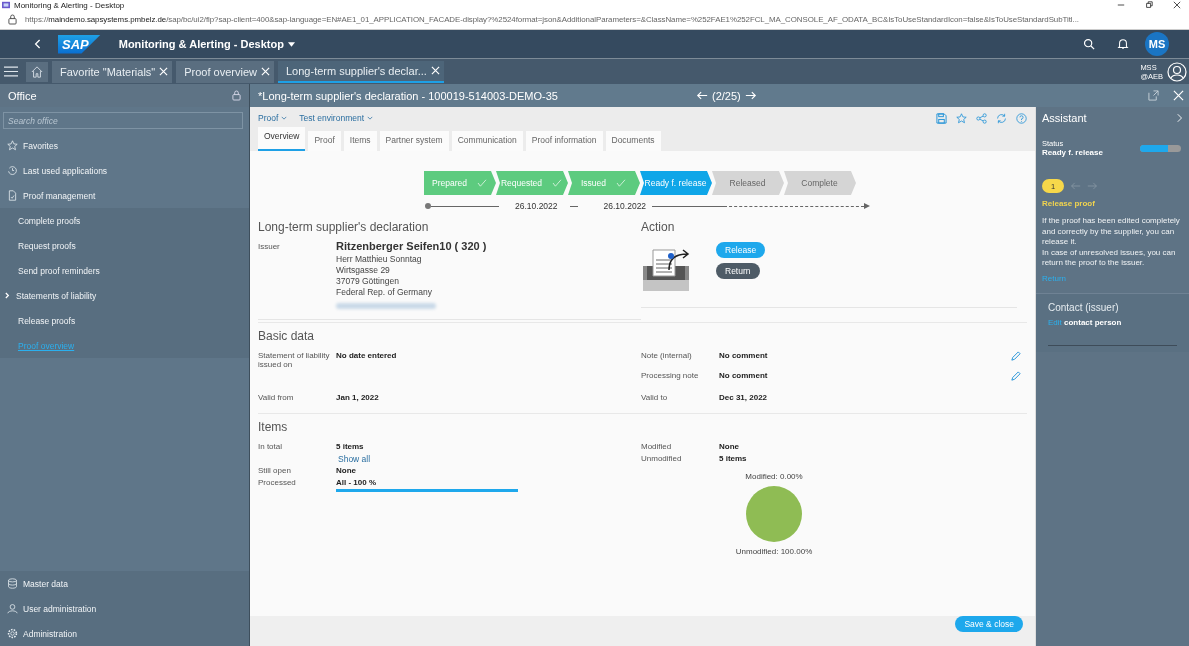 The height and width of the screenshot is (646, 1189). I want to click on sidebar-item: Send proof reminders, so click(124, 270).